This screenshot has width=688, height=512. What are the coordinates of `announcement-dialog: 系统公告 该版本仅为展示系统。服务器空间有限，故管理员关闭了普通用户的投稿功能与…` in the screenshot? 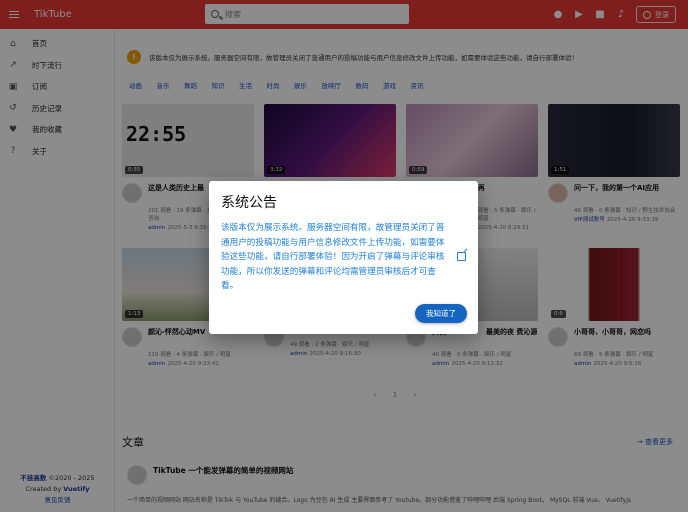 It's located at (343, 257).